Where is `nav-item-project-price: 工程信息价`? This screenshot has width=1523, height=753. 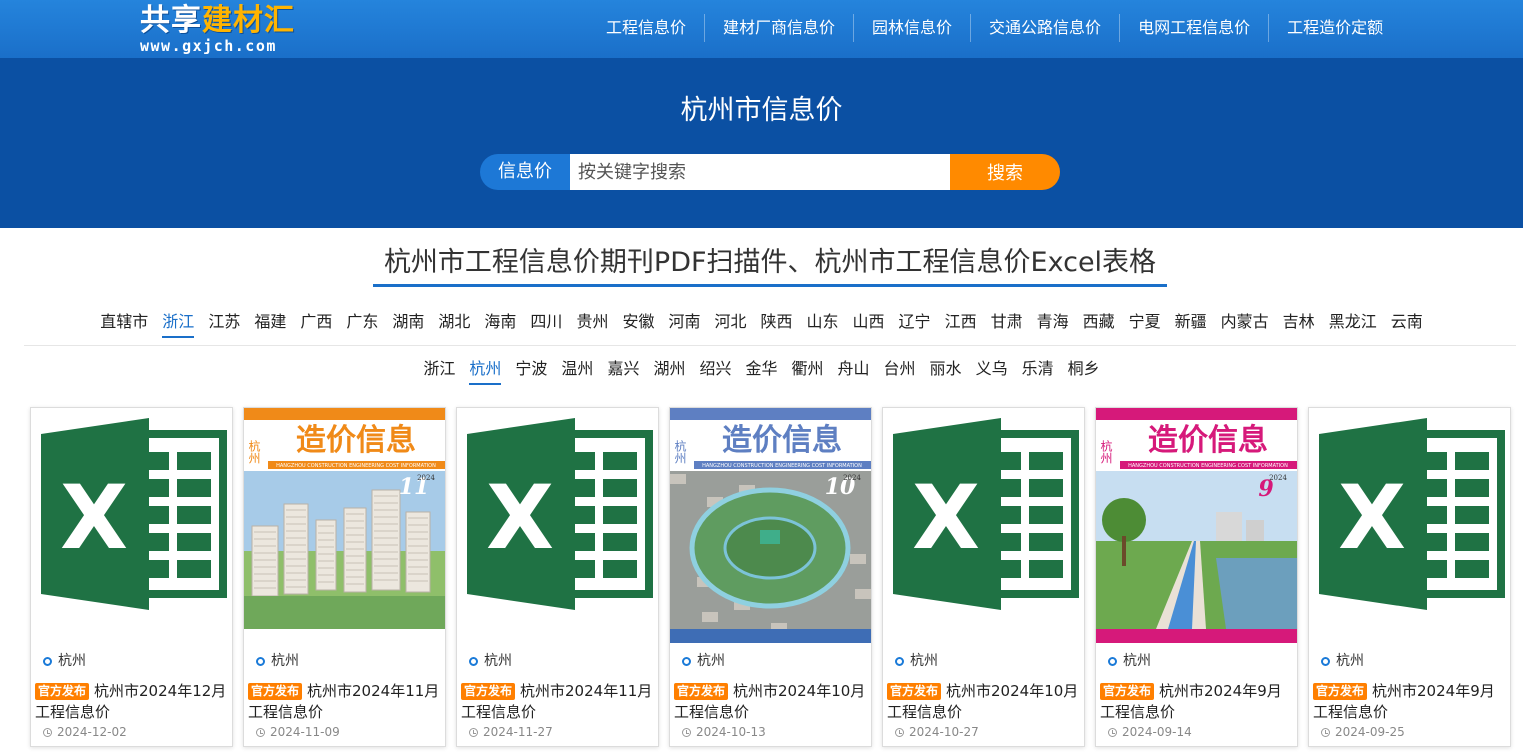
nav-item-project-price: 工程信息价 is located at coordinates (646, 28).